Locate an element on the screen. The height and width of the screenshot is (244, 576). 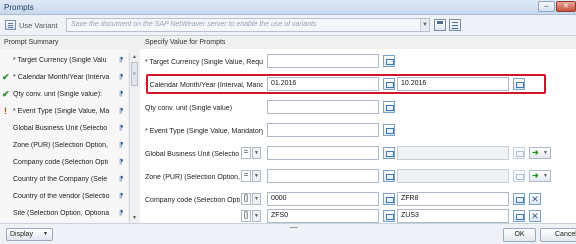
calendar-month-to-input: 10.2016 is located at coordinates (453, 84).